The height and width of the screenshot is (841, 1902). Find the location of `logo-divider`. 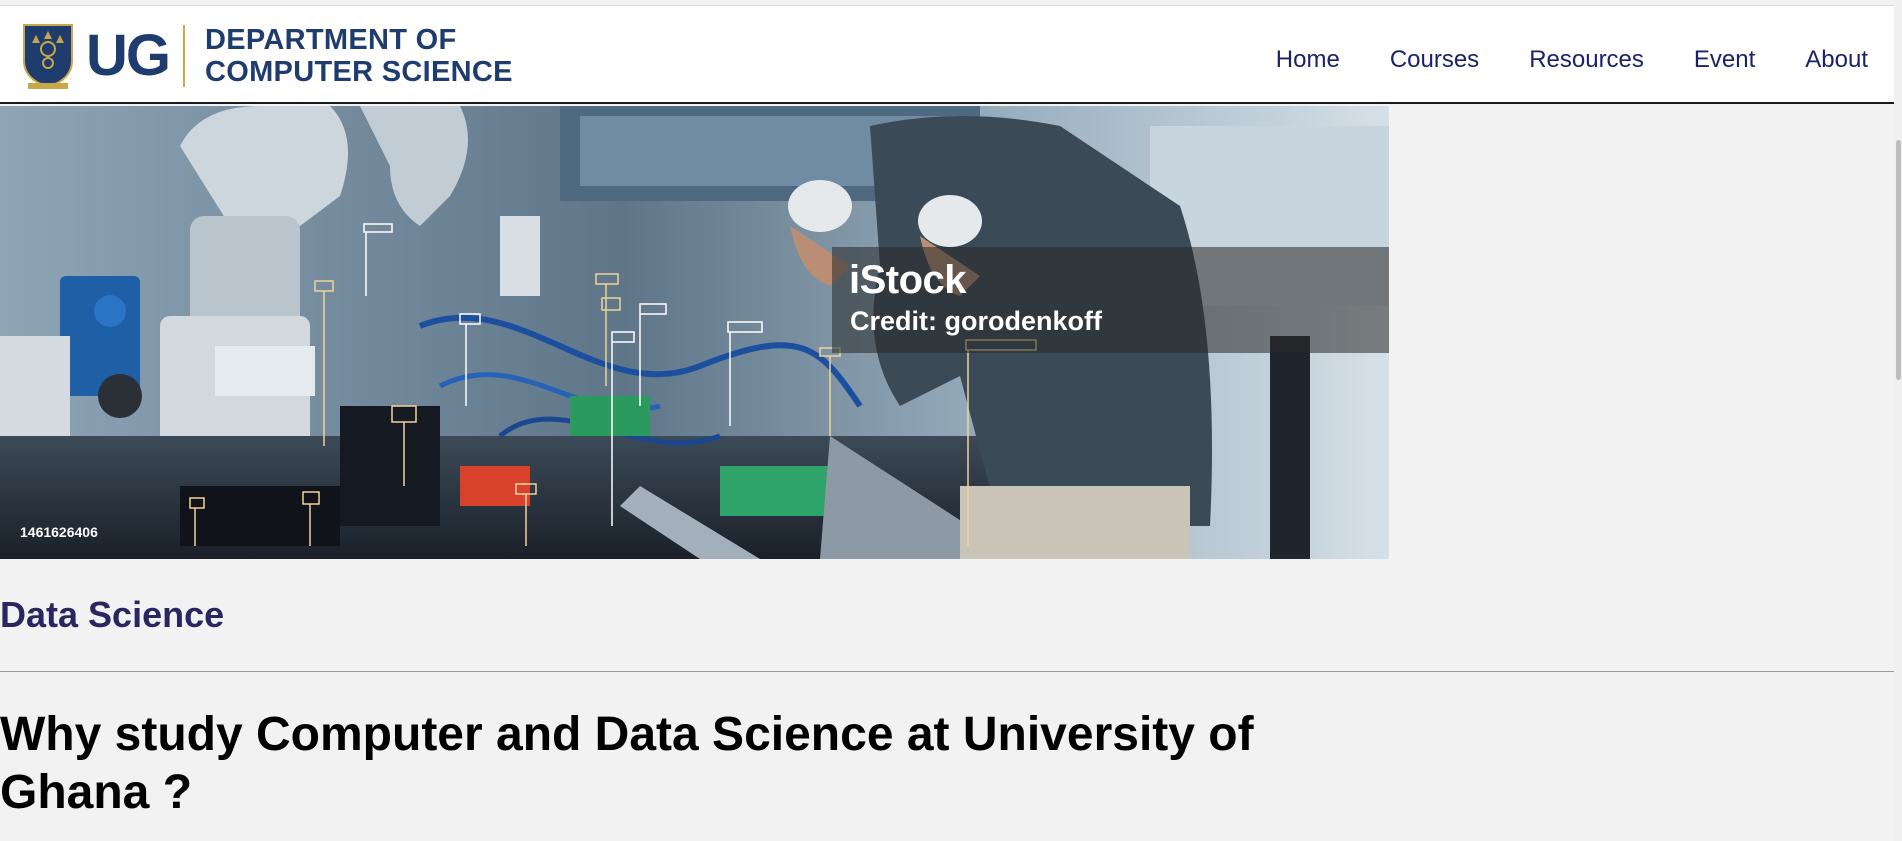

logo-divider is located at coordinates (184, 56).